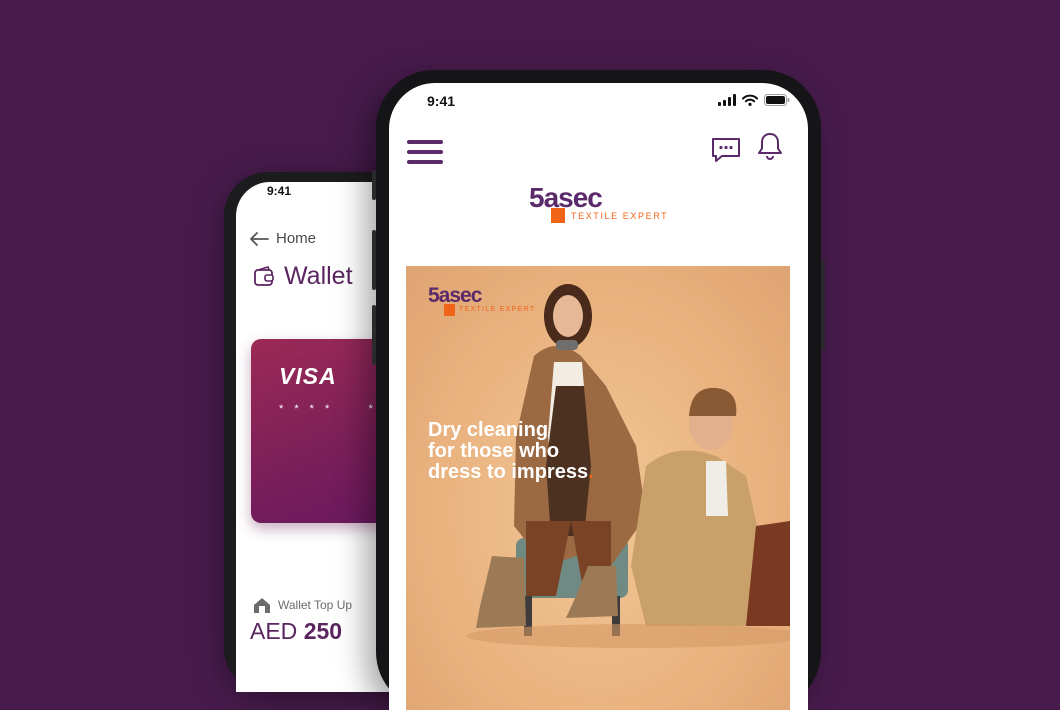  Describe the element at coordinates (620, 216) in the screenshot. I see `brand-tagline: TEXTILE EXPERT` at that location.